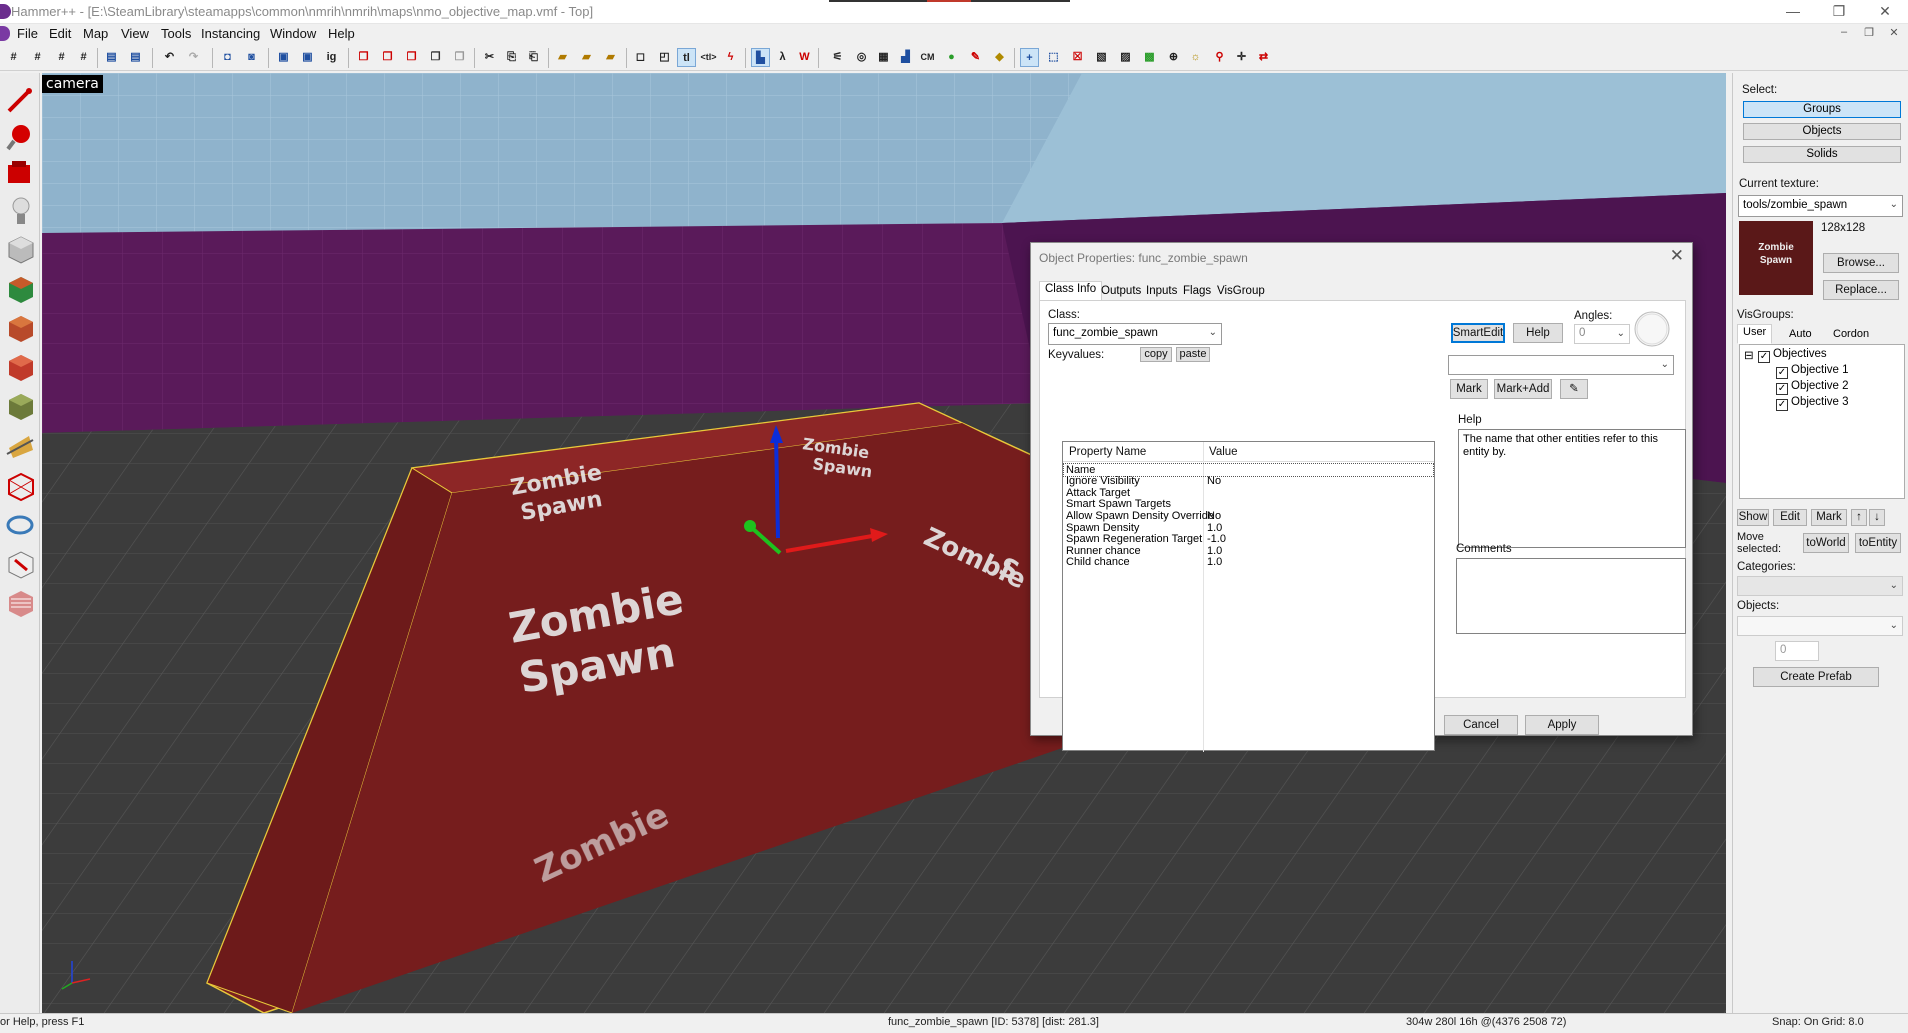 The image size is (1908, 1033). What do you see at coordinates (1877, 517) in the screenshot?
I see `move-down-button: ↓` at bounding box center [1877, 517].